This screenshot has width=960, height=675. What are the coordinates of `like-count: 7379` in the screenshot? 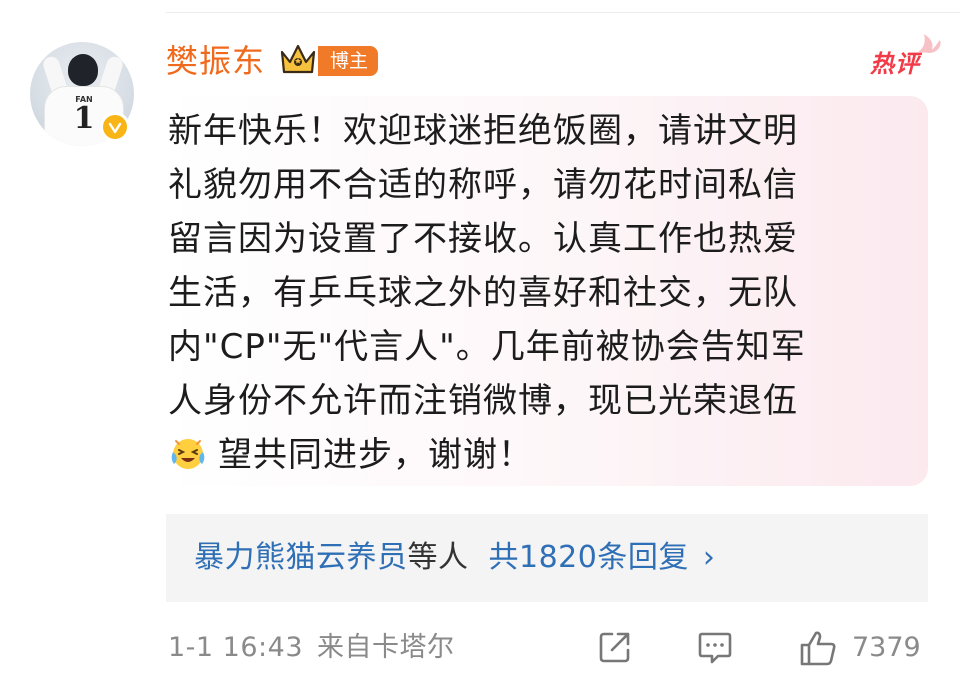 It's located at (886, 647).